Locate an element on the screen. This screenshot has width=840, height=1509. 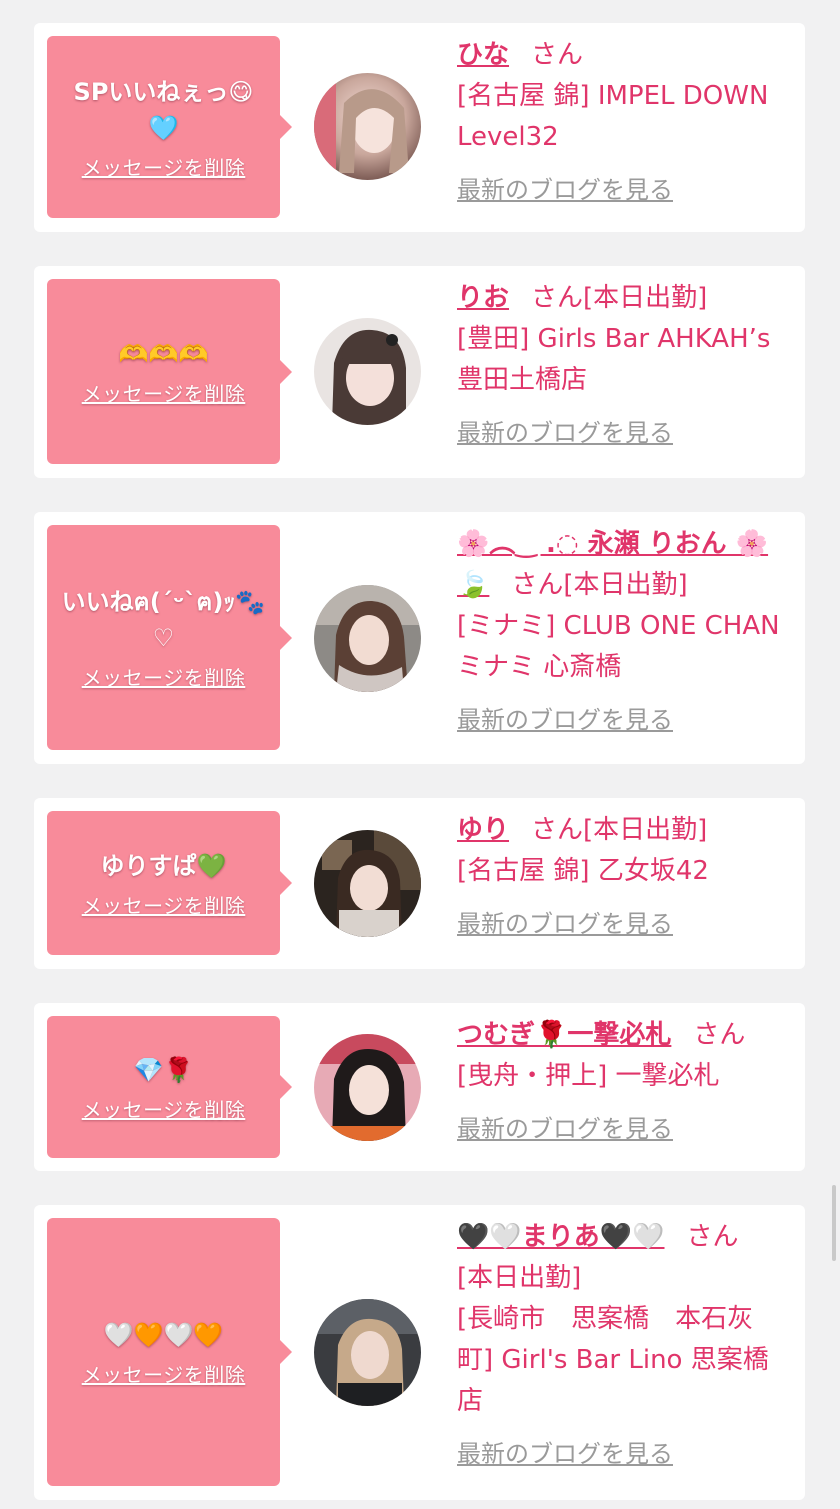
shop-name: [長崎市 思案橋 本石灰町] Girl's Bar Lino 思案橋店 is located at coordinates (613, 1360).